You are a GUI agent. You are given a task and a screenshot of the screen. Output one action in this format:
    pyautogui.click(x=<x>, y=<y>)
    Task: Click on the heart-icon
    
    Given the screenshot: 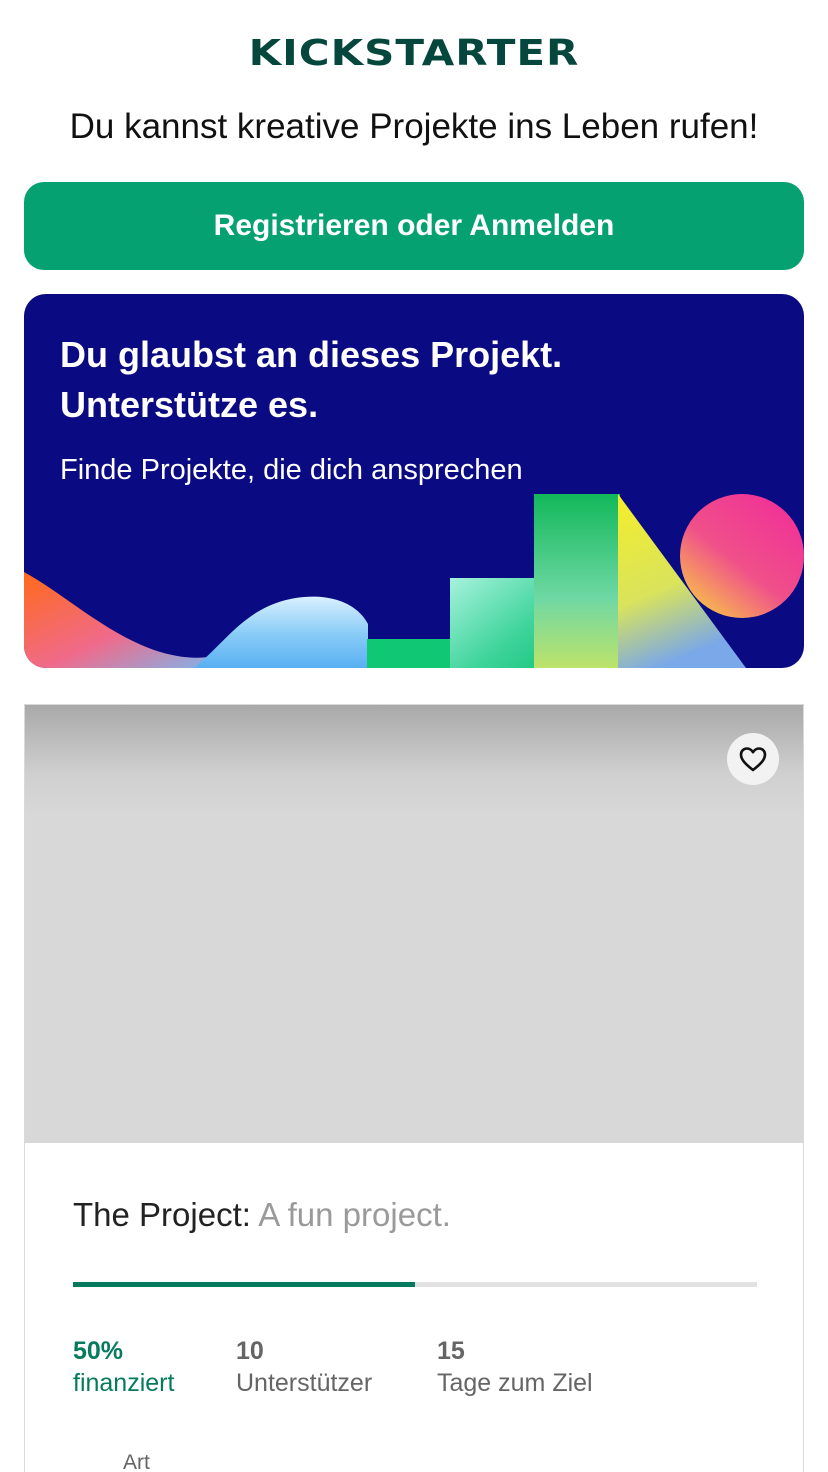 What is the action you would take?
    pyautogui.click(x=753, y=759)
    